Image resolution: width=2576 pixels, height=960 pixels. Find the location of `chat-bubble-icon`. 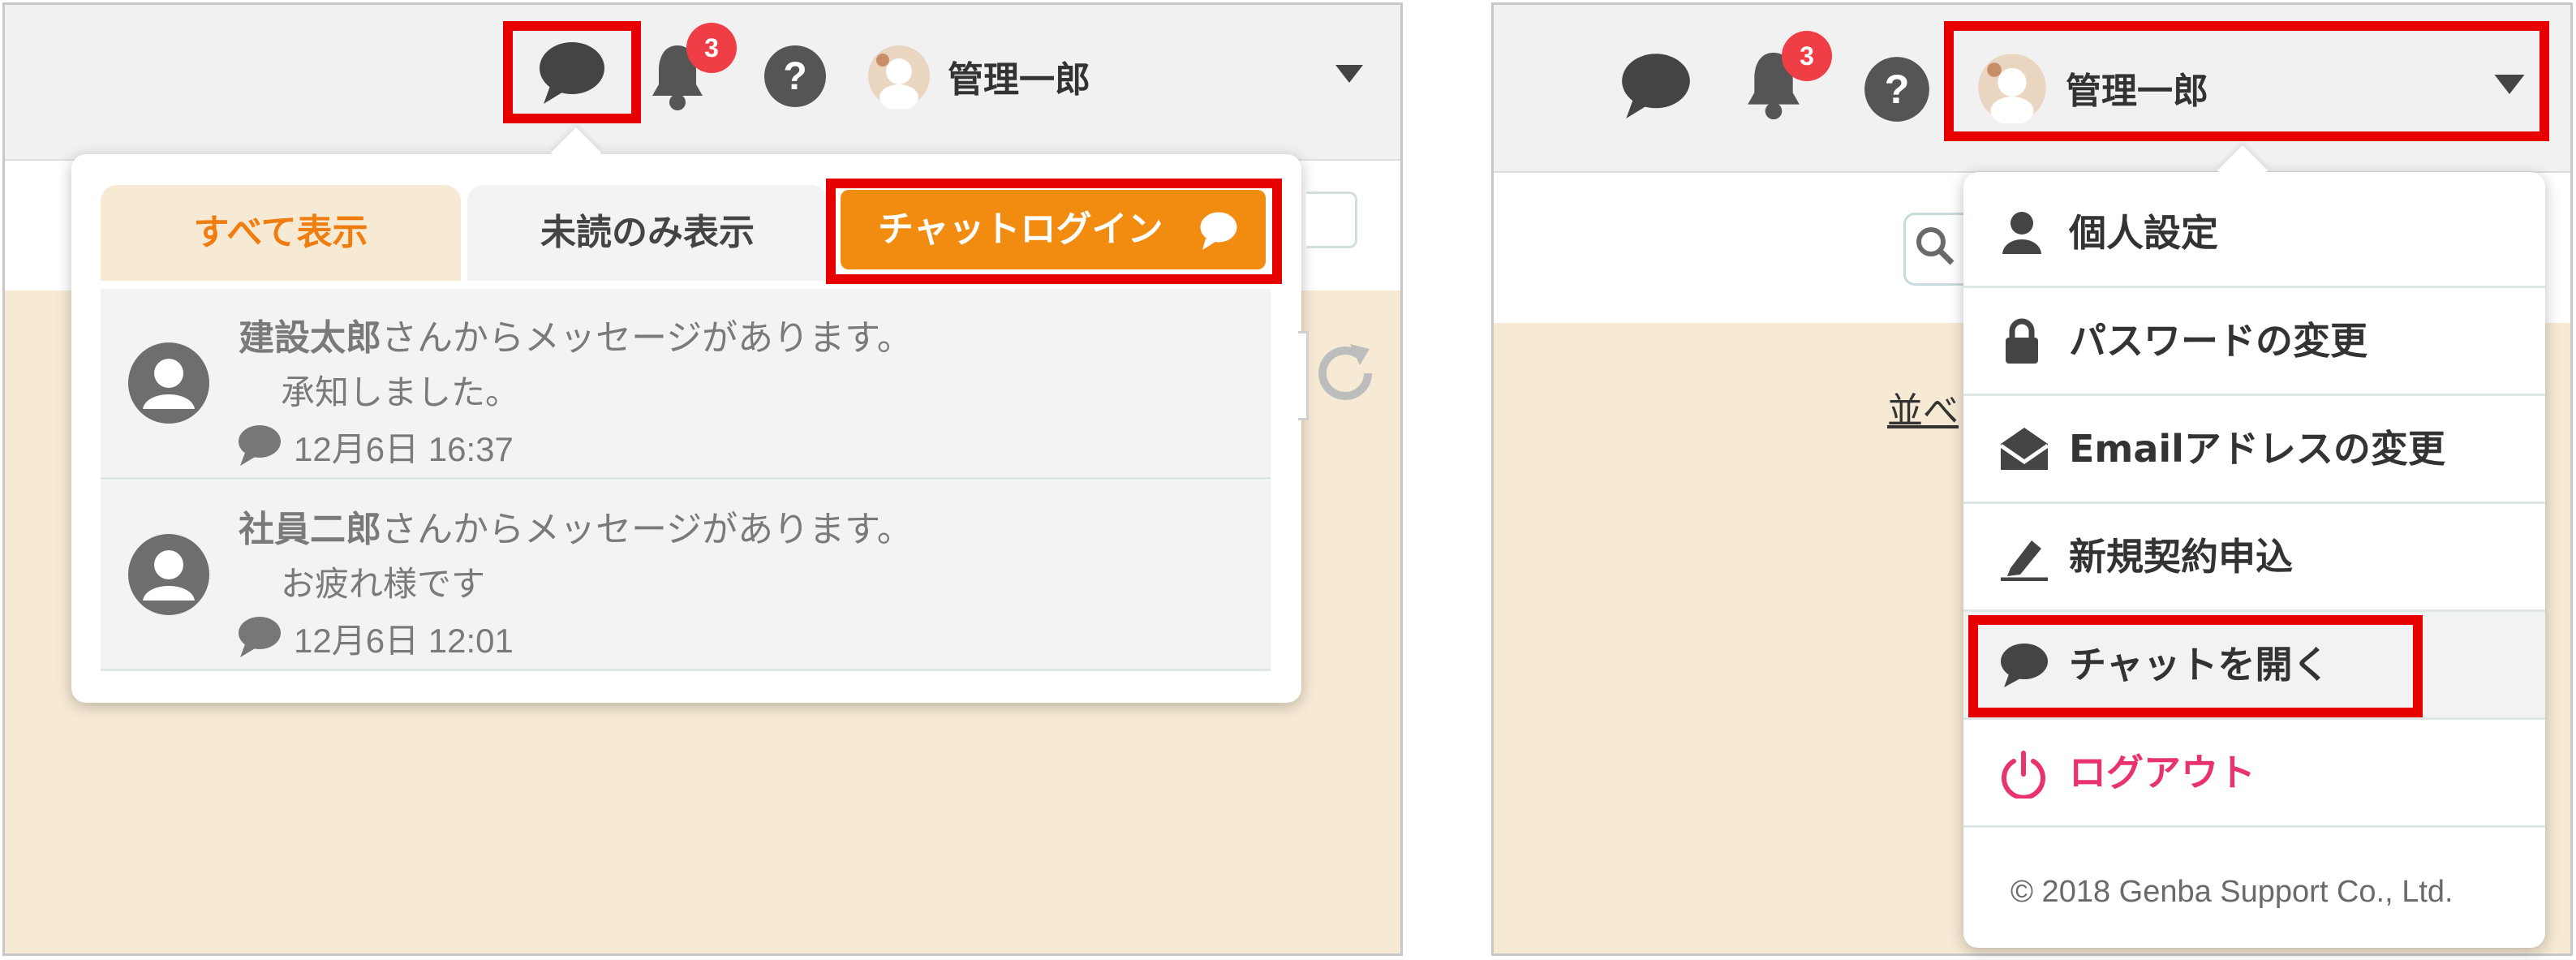

chat-bubble-icon is located at coordinates (1219, 229).